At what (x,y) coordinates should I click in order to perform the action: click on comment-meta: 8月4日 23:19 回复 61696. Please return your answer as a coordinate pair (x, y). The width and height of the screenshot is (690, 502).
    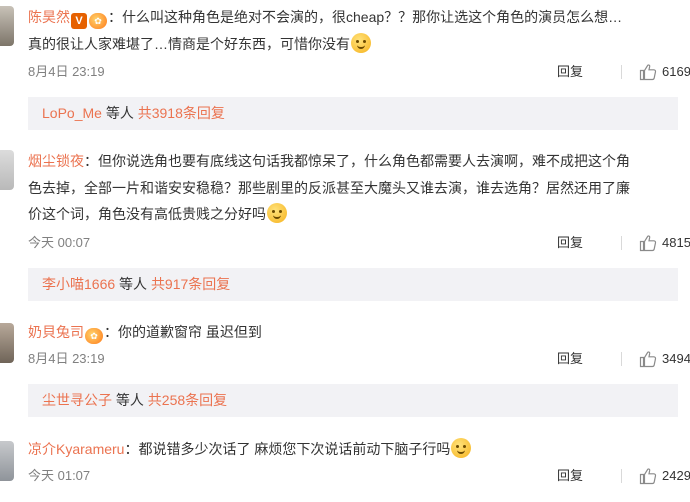
    Looking at the image, I should click on (359, 72).